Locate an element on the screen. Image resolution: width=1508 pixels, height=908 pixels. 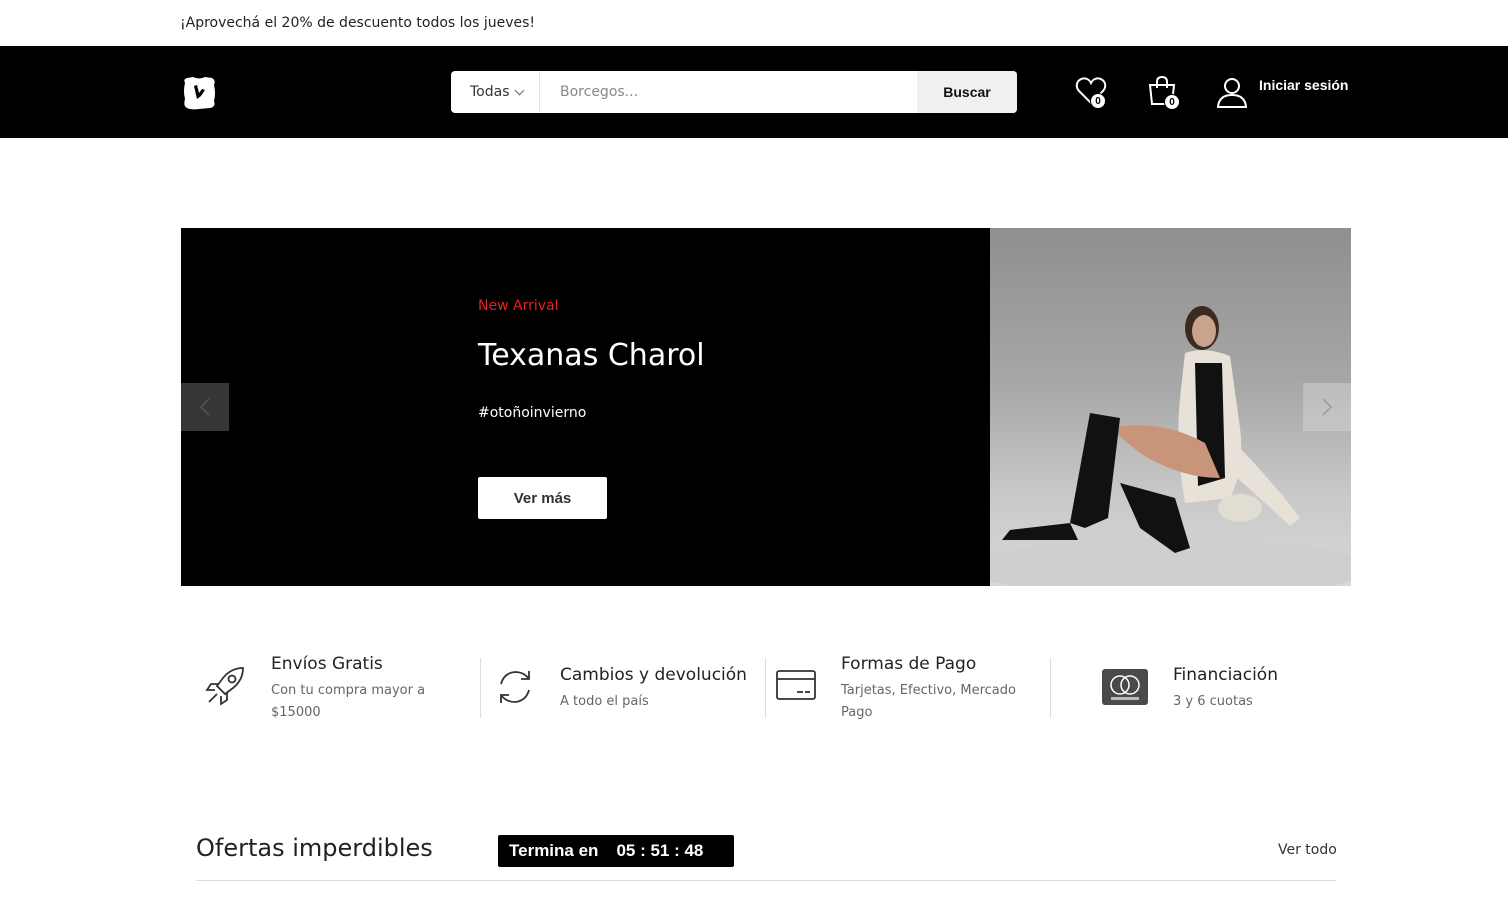
credit-card-icon is located at coordinates (796, 685).